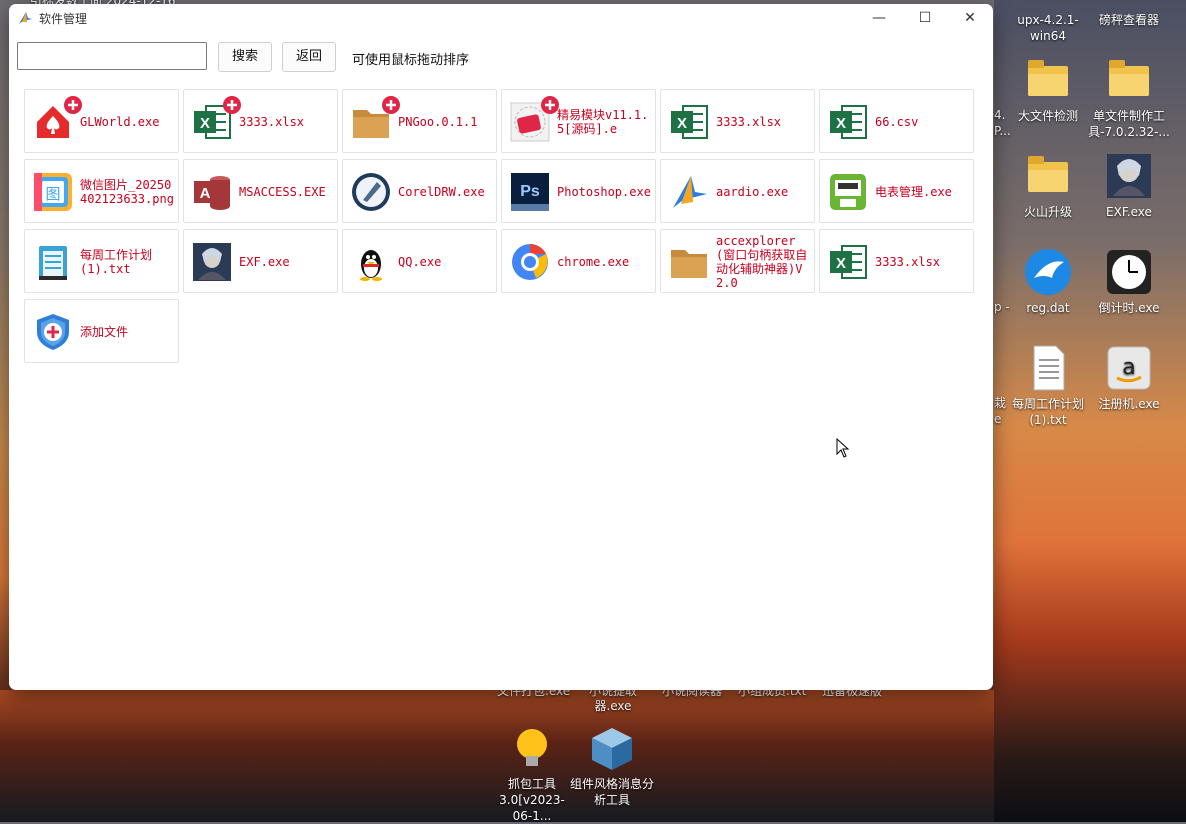  I want to click on desktop-icon-label: upx-4.2.1-win64, so click(1048, 28).